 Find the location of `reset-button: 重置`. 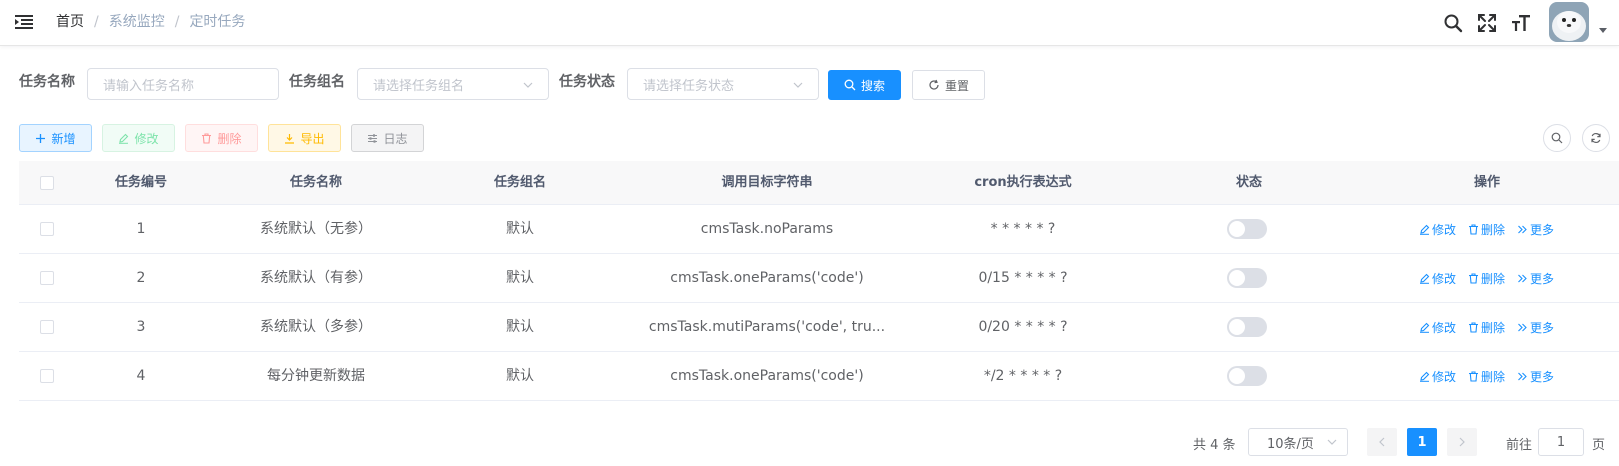

reset-button: 重置 is located at coordinates (948, 85).